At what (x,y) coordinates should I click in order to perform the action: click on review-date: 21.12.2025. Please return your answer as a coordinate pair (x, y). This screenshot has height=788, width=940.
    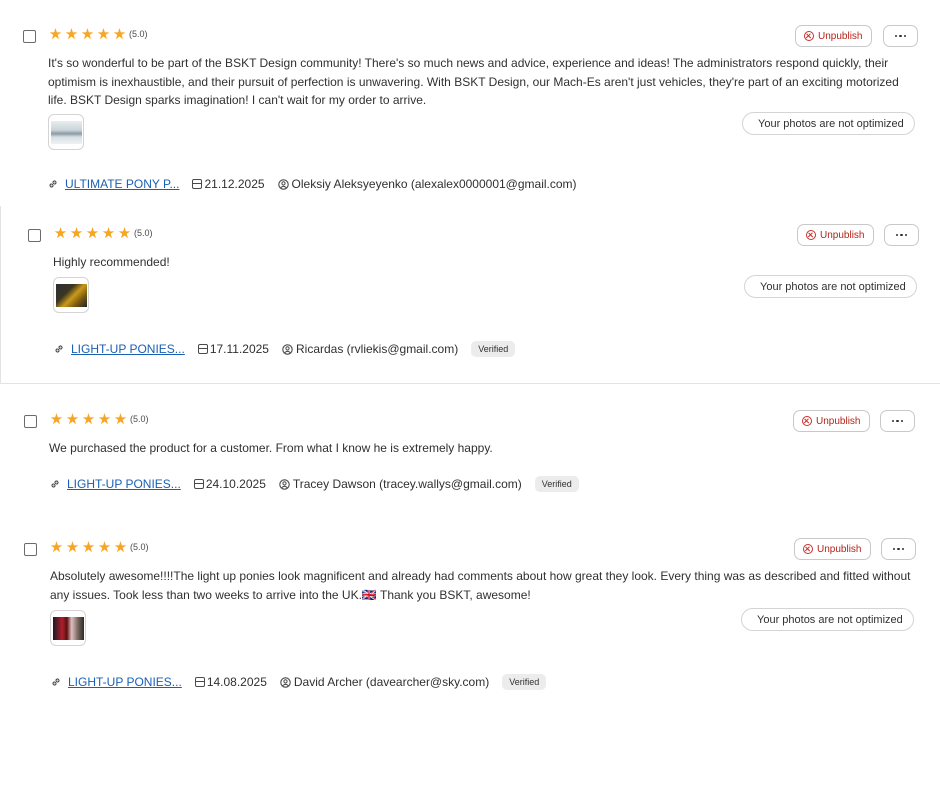
    Looking at the image, I should click on (234, 184).